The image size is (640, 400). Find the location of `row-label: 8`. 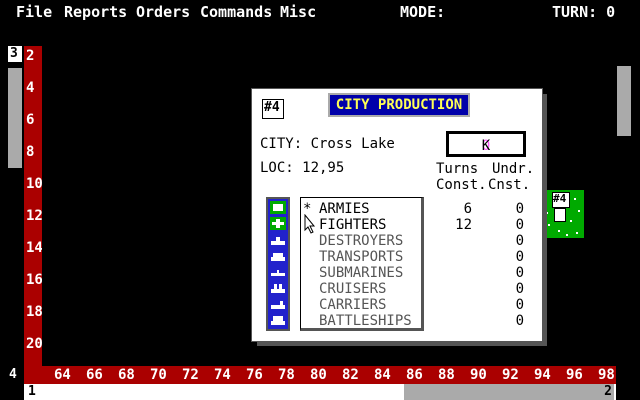

row-label: 8 is located at coordinates (30, 152).